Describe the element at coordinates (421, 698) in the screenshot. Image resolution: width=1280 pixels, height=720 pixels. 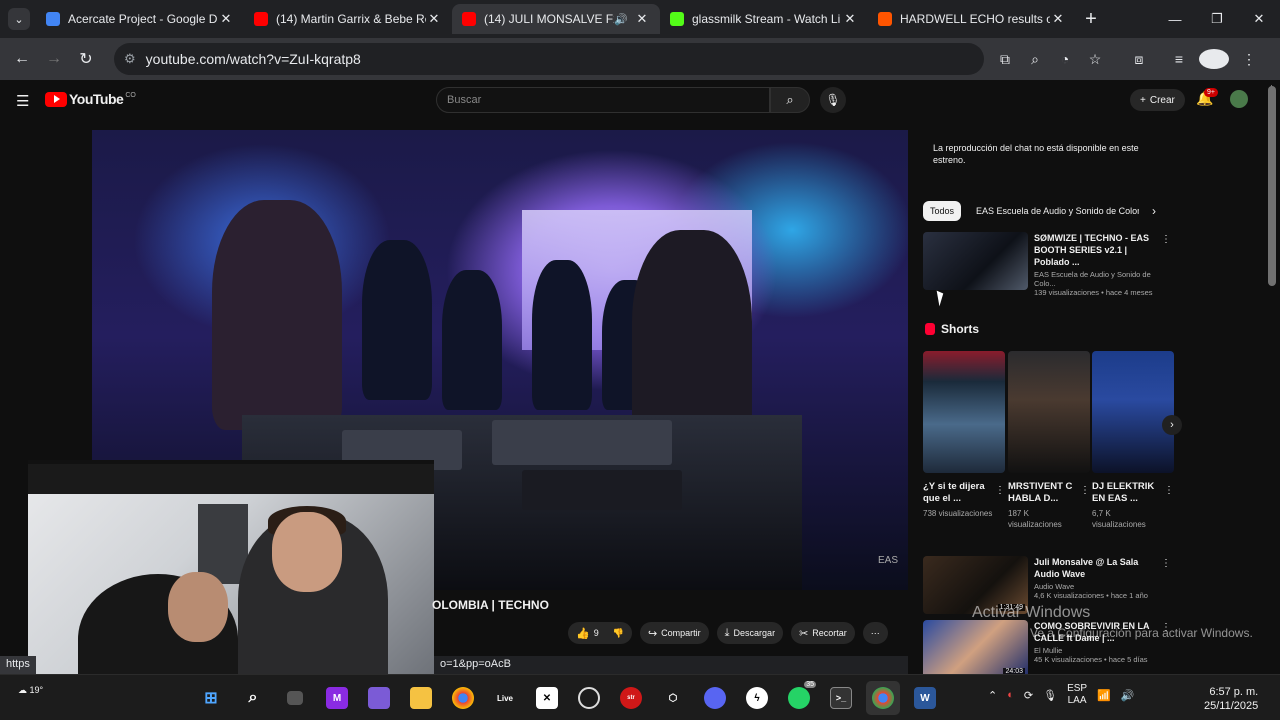
I see `taskbar-file-explorer` at that location.